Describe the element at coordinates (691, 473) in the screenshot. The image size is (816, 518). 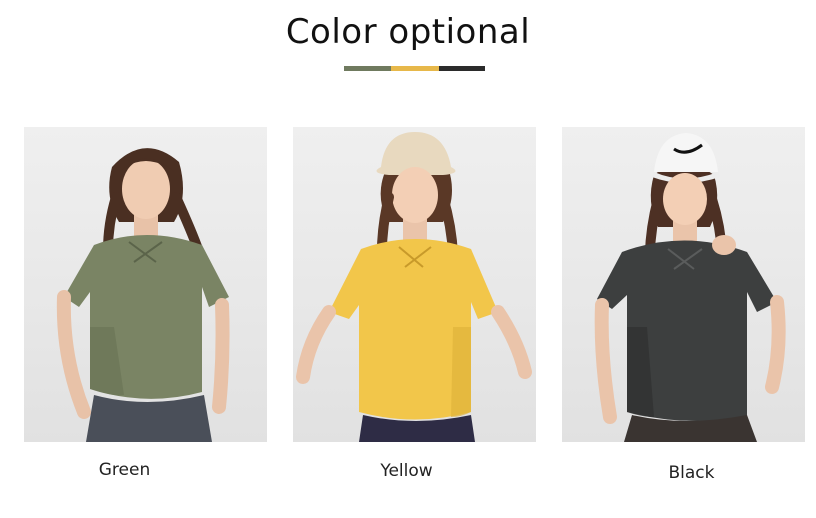
I see `color-label-black: Black` at that location.